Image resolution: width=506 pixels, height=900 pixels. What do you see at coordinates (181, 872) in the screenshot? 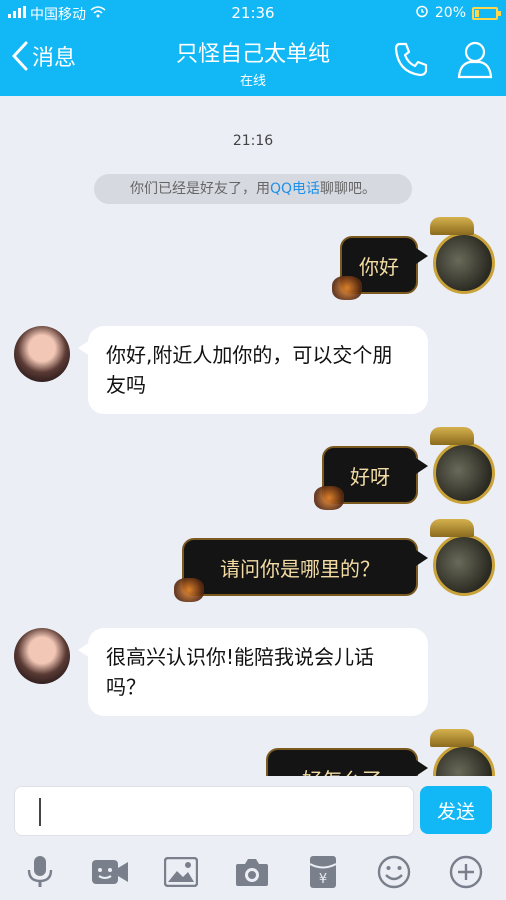
I see `image-icon` at bounding box center [181, 872].